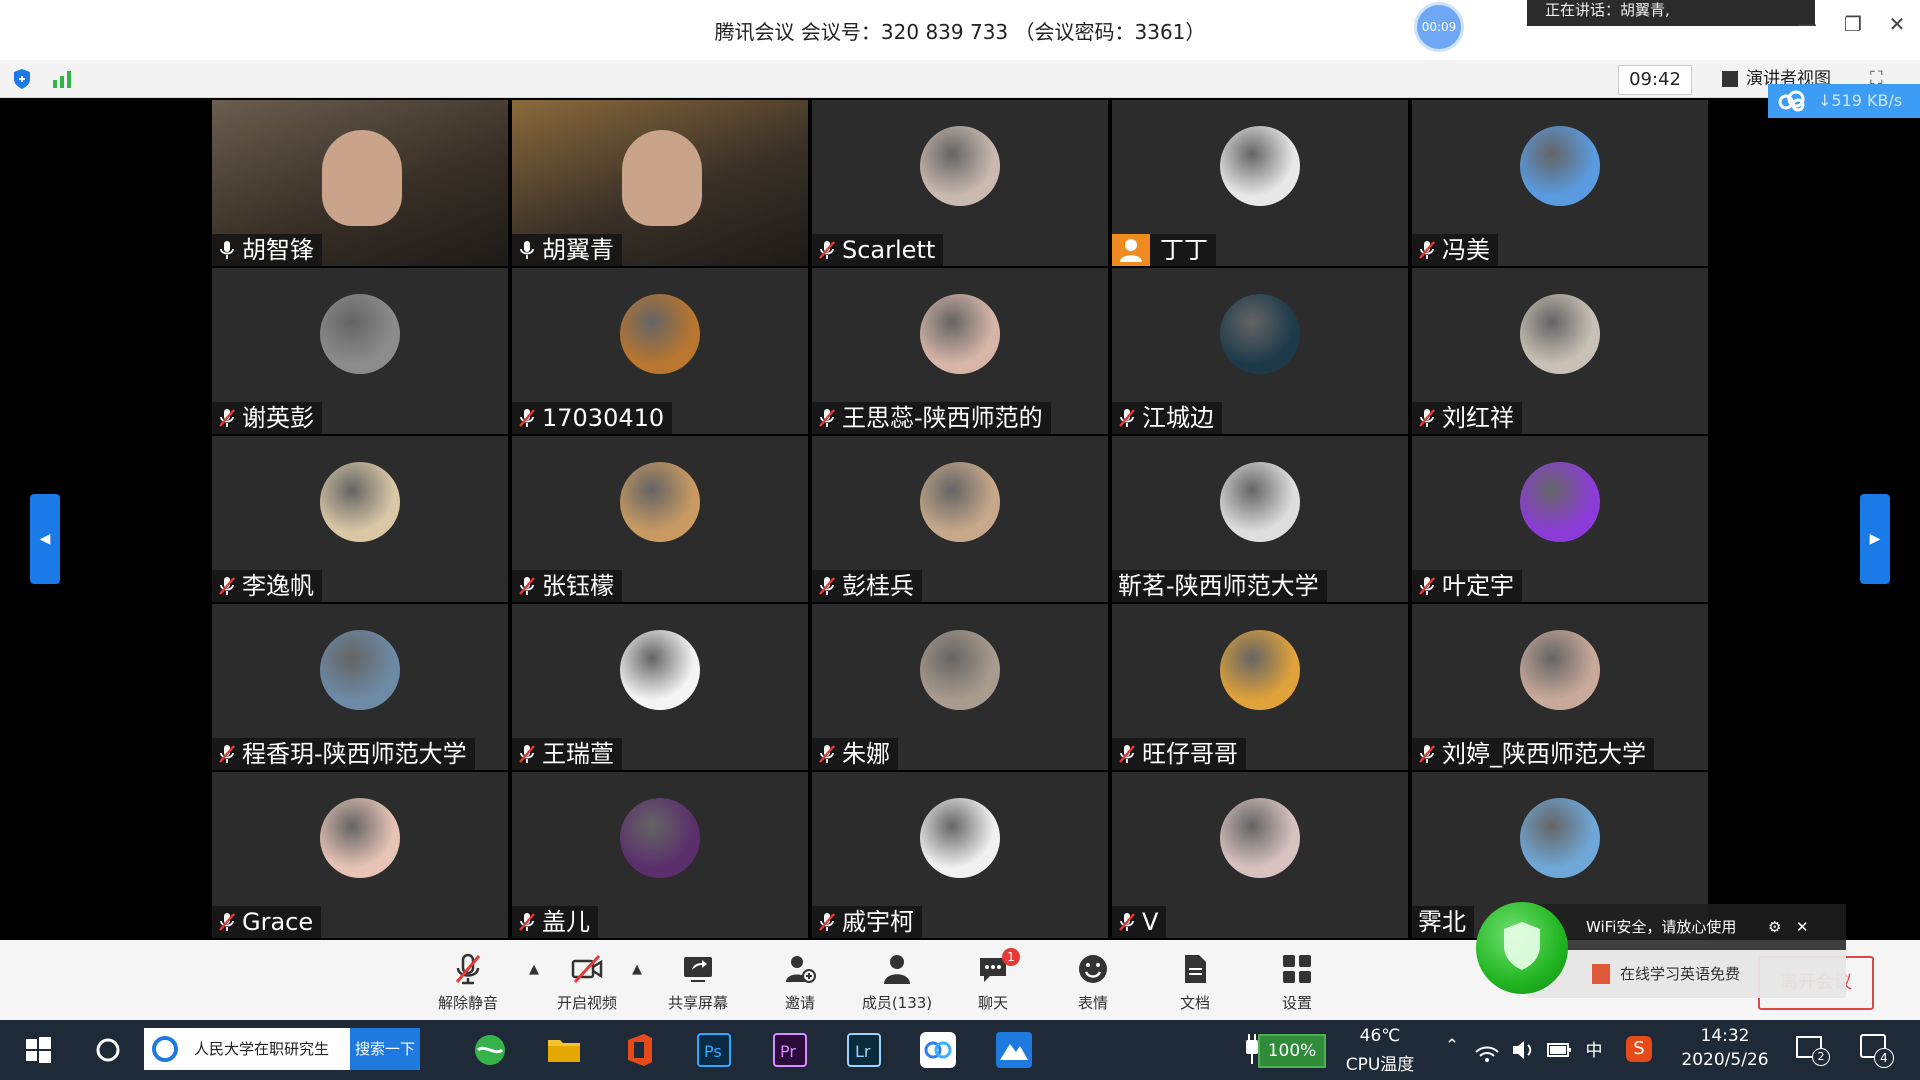 The height and width of the screenshot is (1080, 1920). I want to click on sogou-ime-icon: S, so click(1639, 1049).